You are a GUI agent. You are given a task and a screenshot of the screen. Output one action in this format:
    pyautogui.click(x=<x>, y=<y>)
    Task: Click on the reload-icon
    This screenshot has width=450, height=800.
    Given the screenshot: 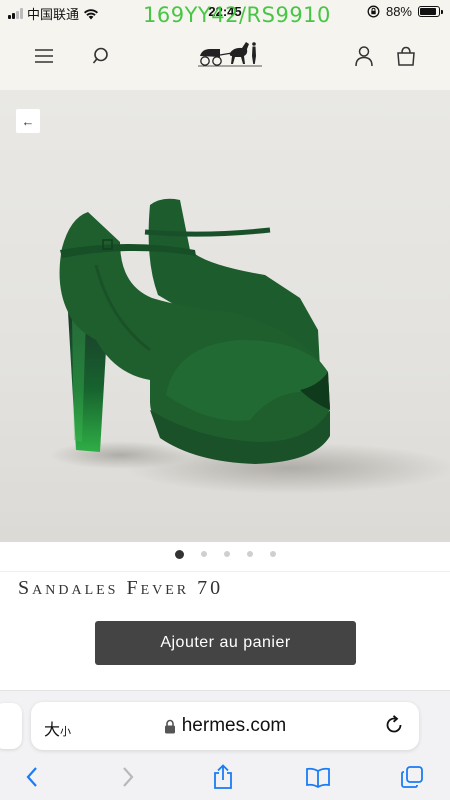 What is the action you would take?
    pyautogui.click(x=394, y=725)
    